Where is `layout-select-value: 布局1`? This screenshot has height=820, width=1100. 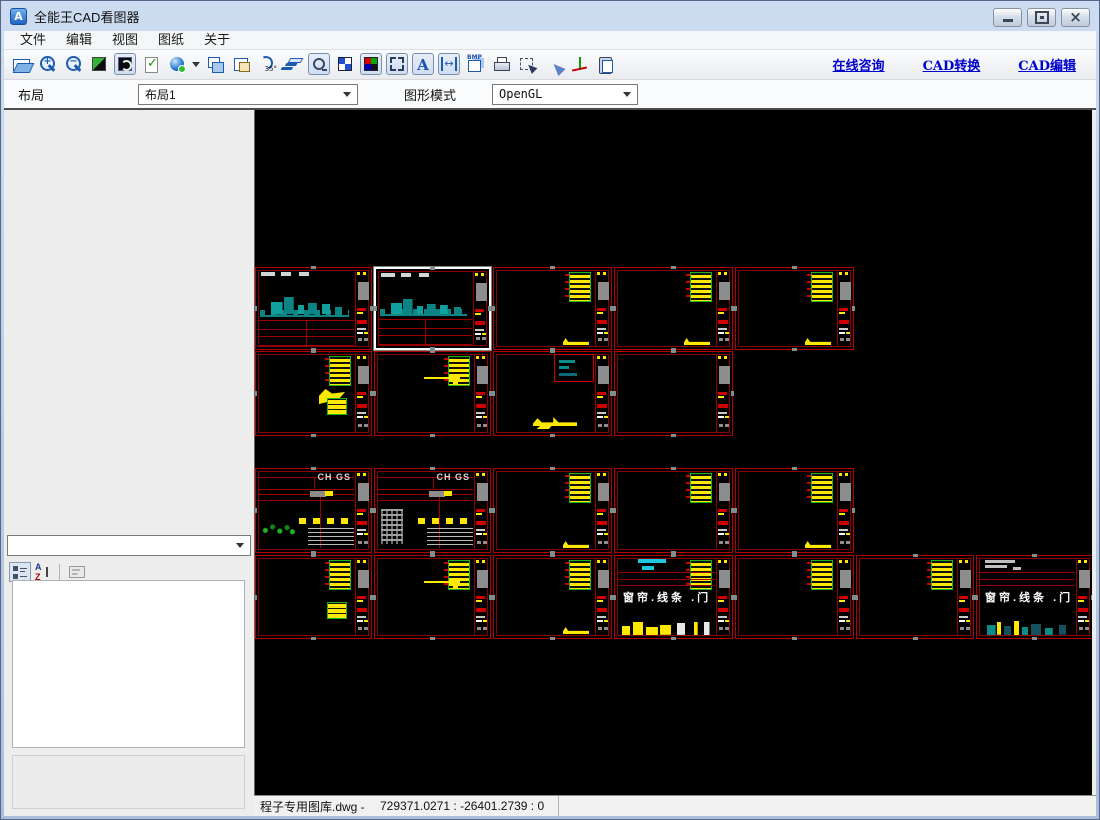
layout-select-value: 布局1 is located at coordinates (160, 94).